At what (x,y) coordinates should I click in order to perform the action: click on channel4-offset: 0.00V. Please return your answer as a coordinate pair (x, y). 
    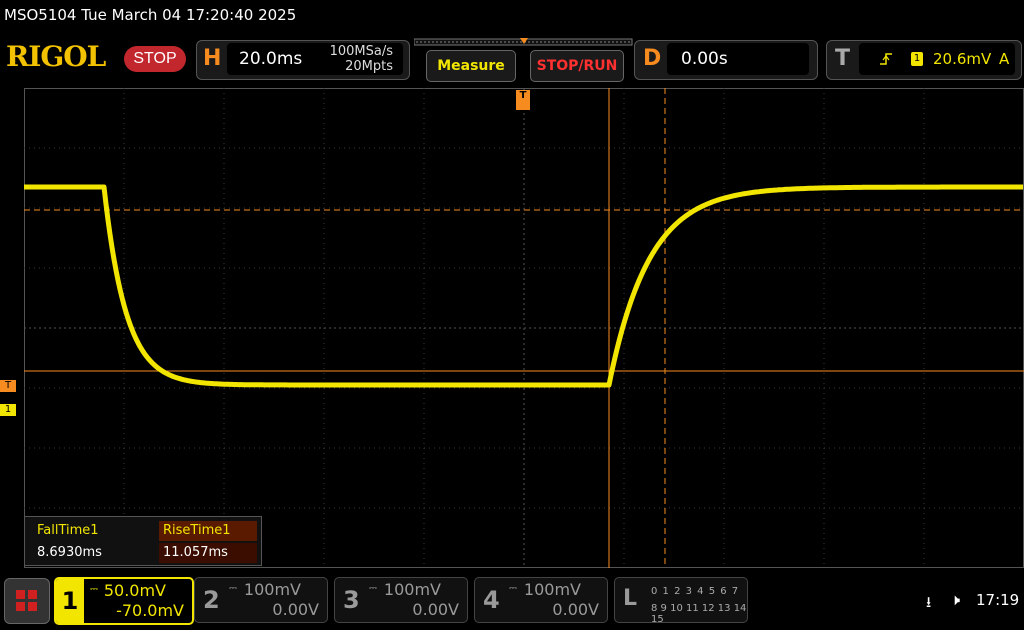
    Looking at the image, I should click on (575, 609).